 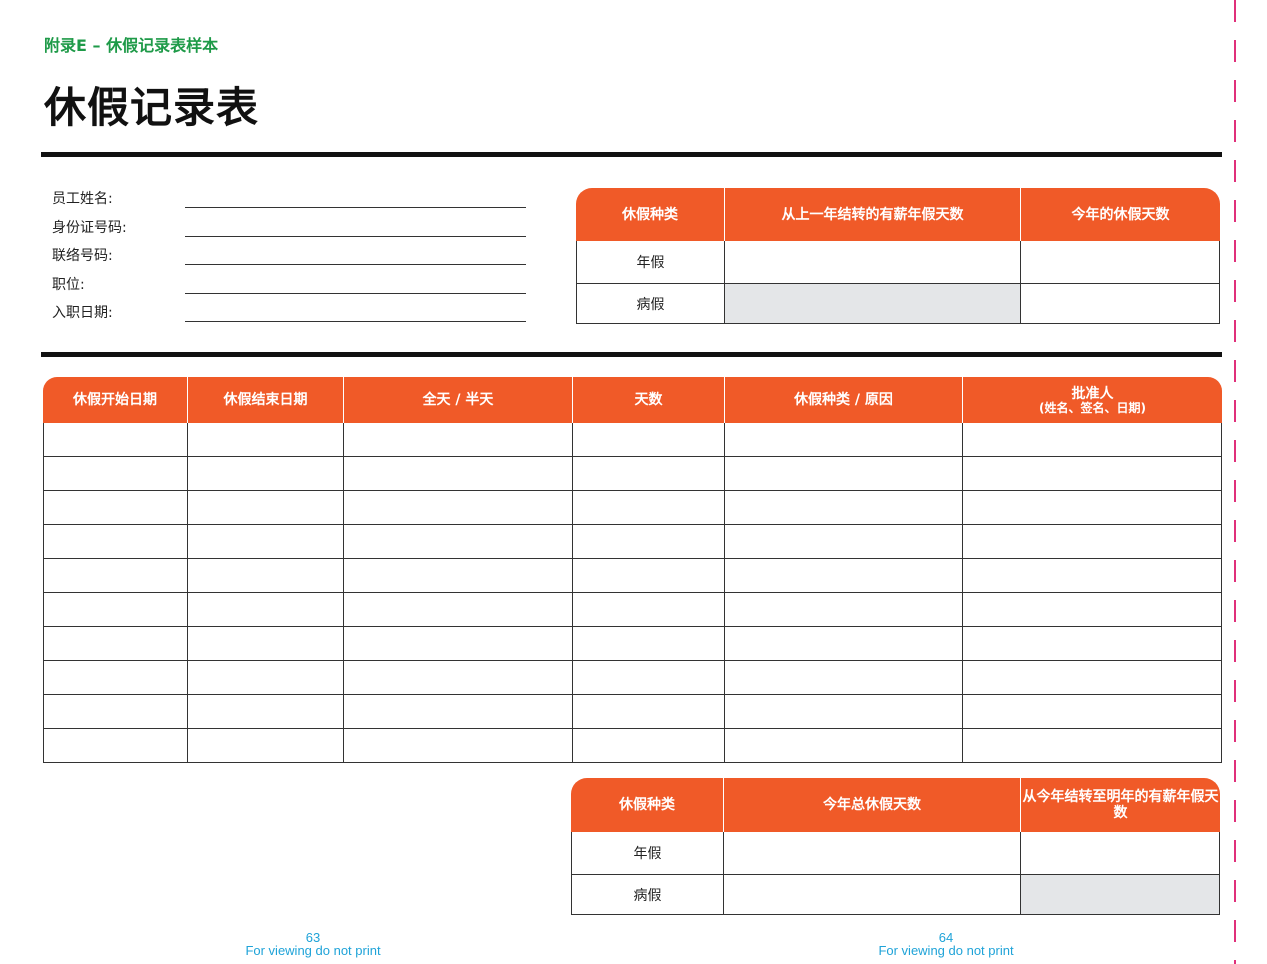 What do you see at coordinates (873, 304) in the screenshot?
I see `balance-sick-carryover-cell-shaded` at bounding box center [873, 304].